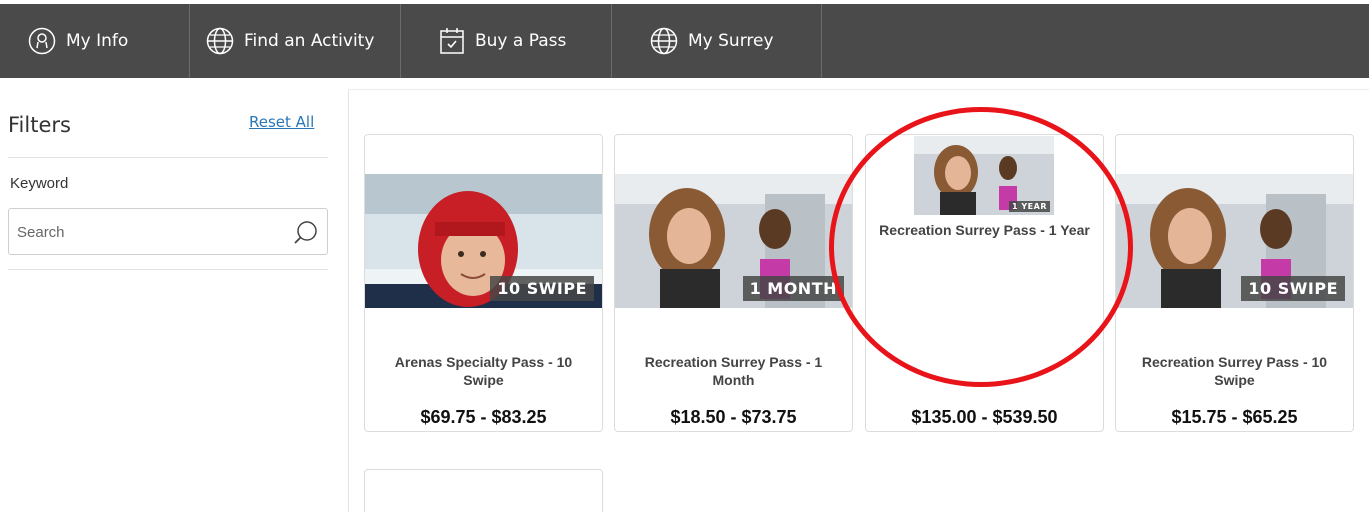 The height and width of the screenshot is (512, 1369). I want to click on pass-price: $135.00 - $539.50, so click(984, 417).